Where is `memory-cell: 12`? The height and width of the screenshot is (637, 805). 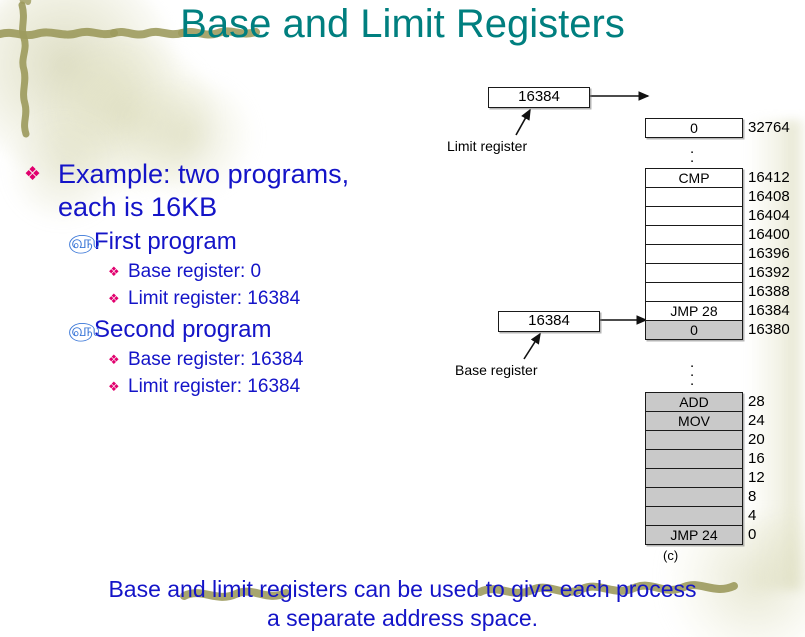
memory-cell: 12 is located at coordinates (705, 478).